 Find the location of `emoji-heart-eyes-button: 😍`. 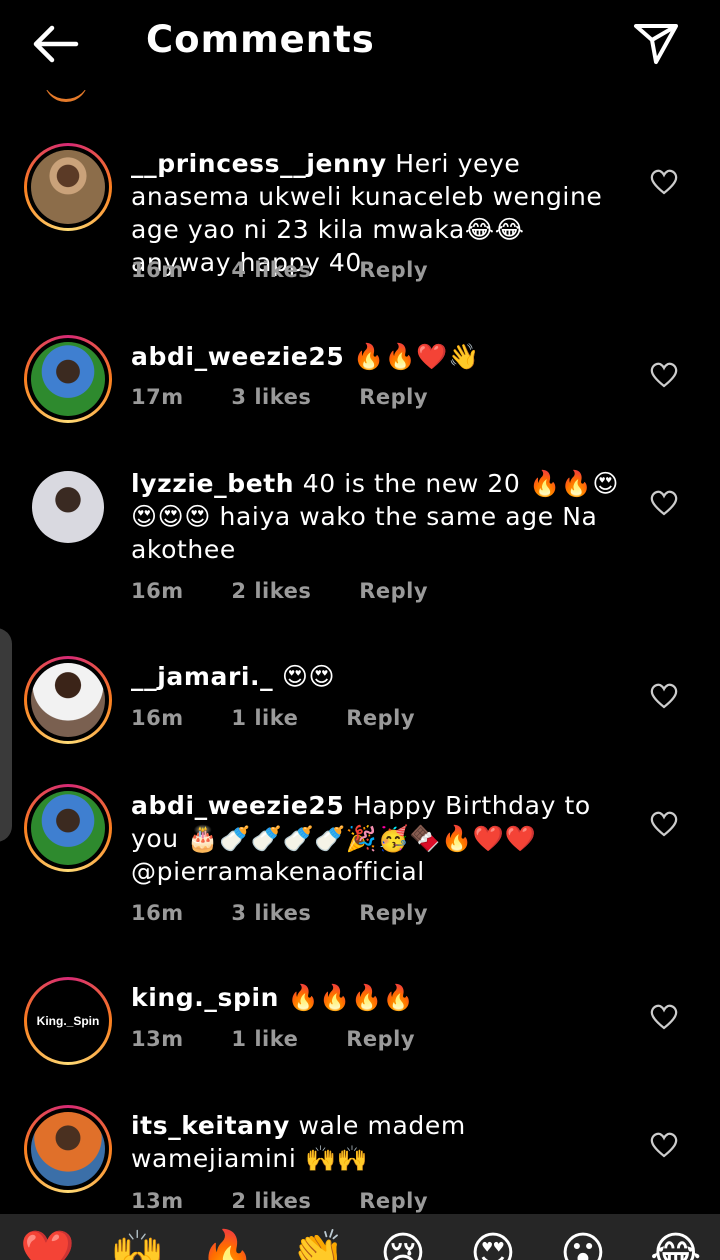

emoji-heart-eyes-button: 😍 is located at coordinates (493, 1242).